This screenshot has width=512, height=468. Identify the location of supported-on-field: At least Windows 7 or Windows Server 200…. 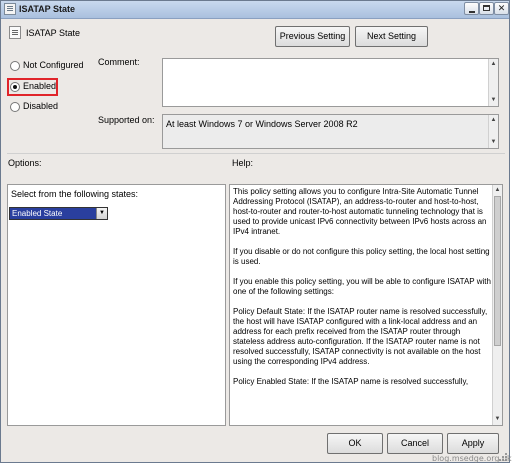
(330, 131).